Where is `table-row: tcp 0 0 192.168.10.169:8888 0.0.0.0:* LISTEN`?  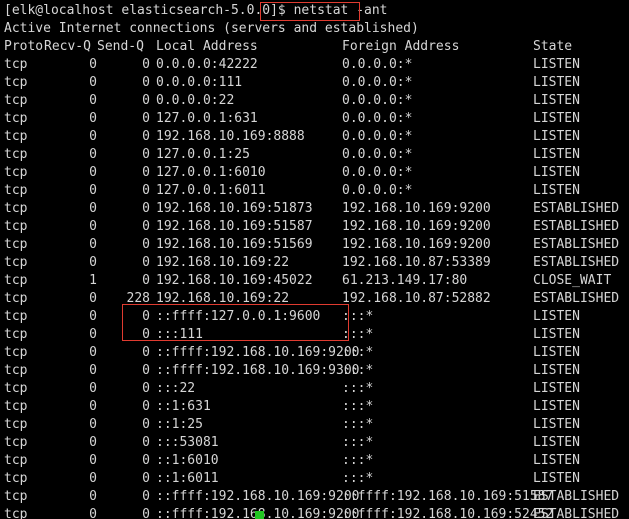 table-row: tcp 0 0 192.168.10.169:8888 0.0.0.0:* LISTEN is located at coordinates (316, 137).